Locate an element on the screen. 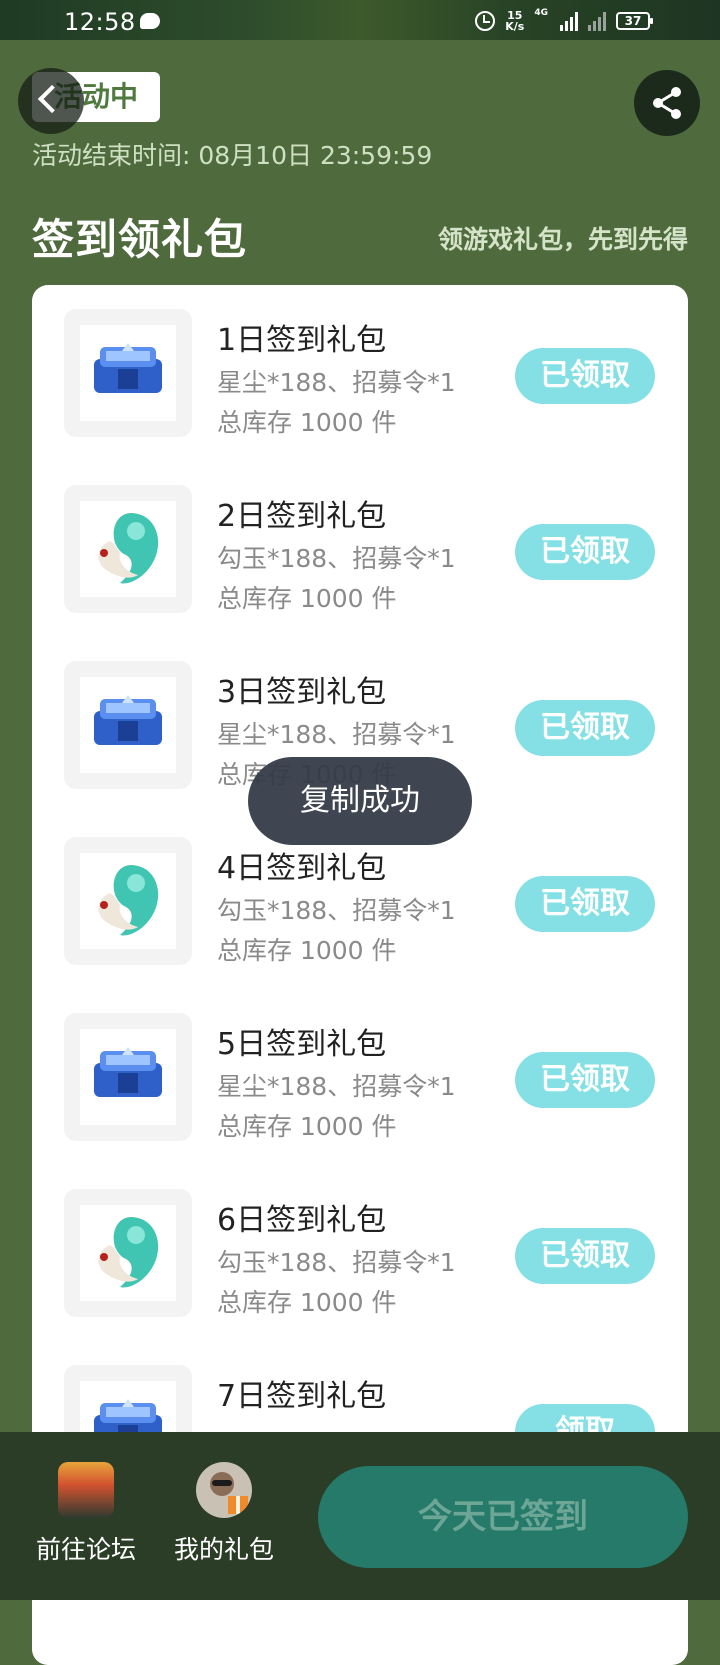  forum-button: 前往论坛 is located at coordinates (86, 1514).